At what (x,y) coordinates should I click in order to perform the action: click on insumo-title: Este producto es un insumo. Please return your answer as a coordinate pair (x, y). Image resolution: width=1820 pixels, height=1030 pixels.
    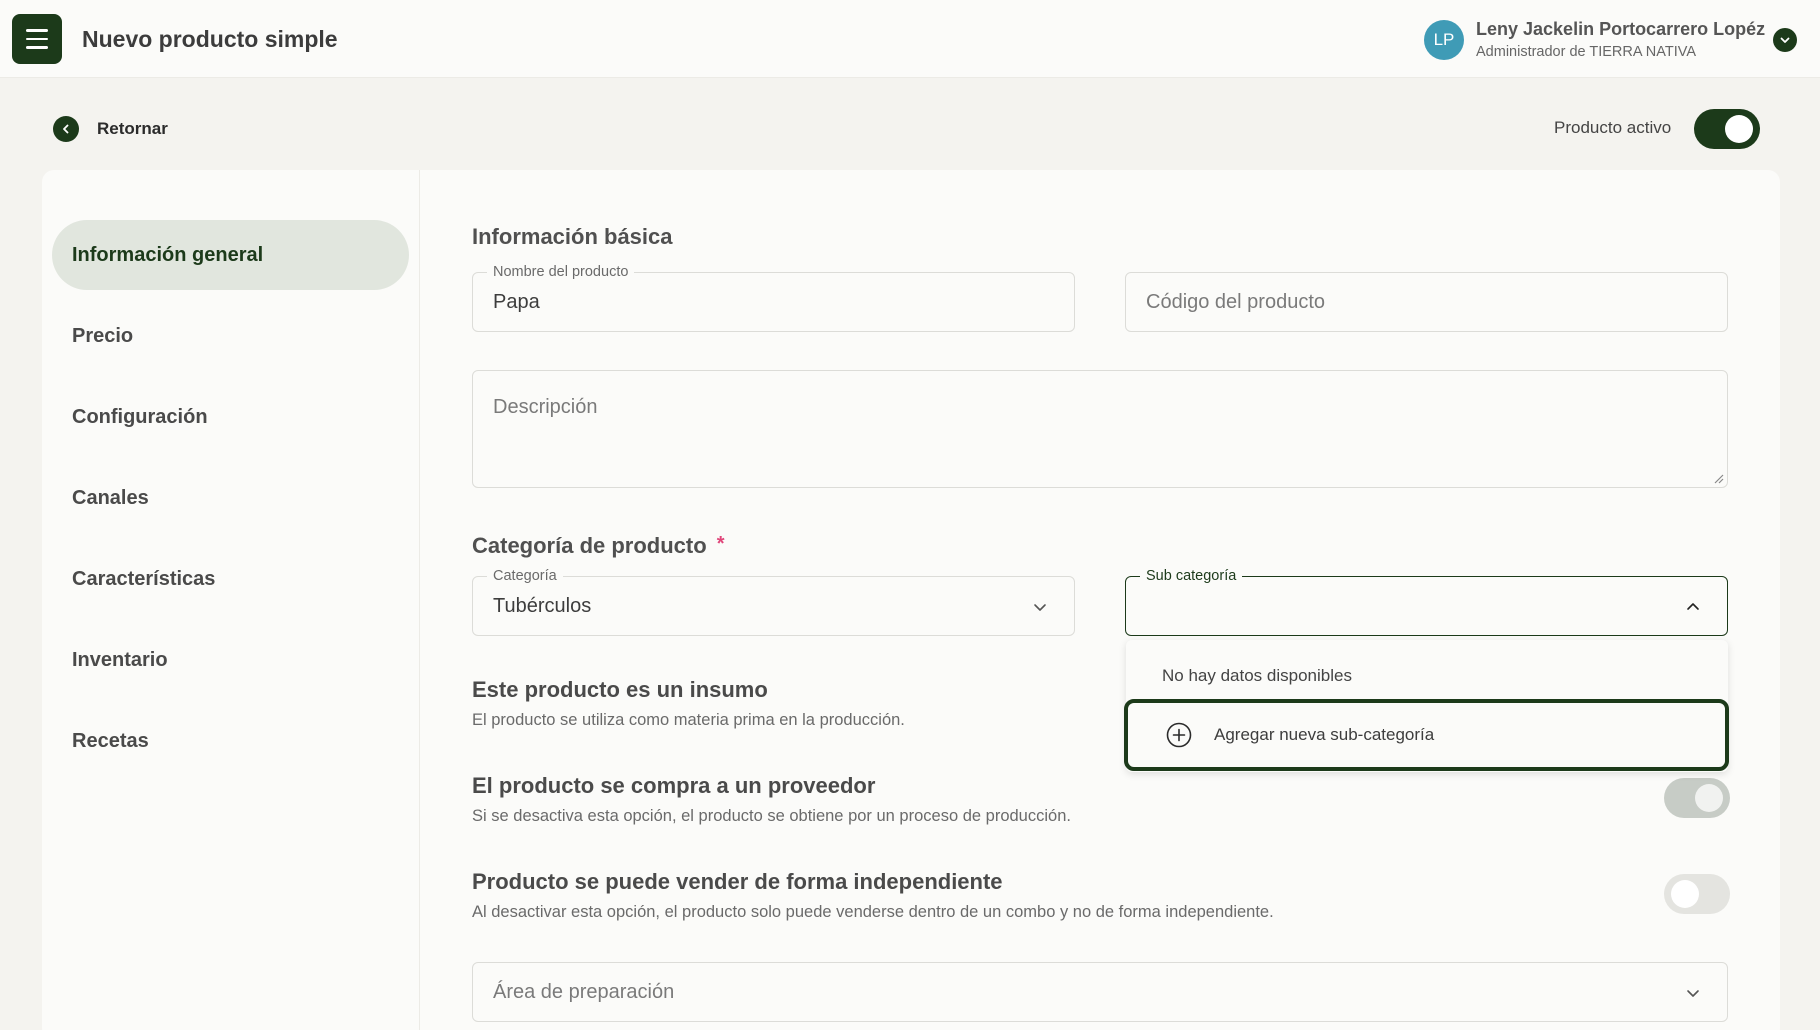
    Looking at the image, I should click on (620, 689).